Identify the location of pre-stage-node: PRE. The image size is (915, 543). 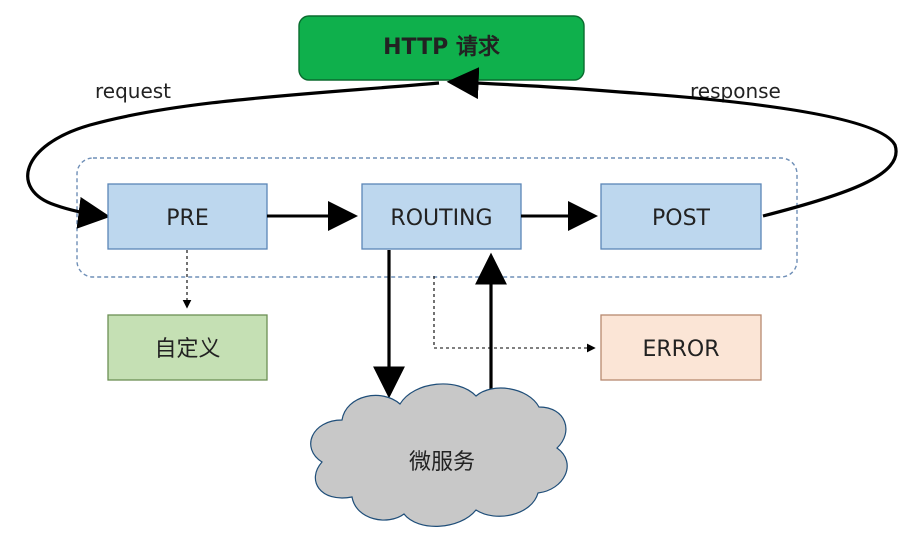
(187, 216).